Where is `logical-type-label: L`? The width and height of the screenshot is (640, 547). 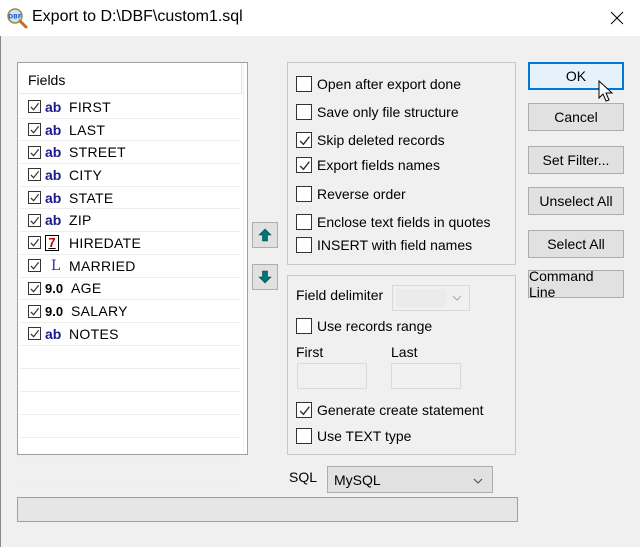
logical-type-label: L is located at coordinates (56, 265).